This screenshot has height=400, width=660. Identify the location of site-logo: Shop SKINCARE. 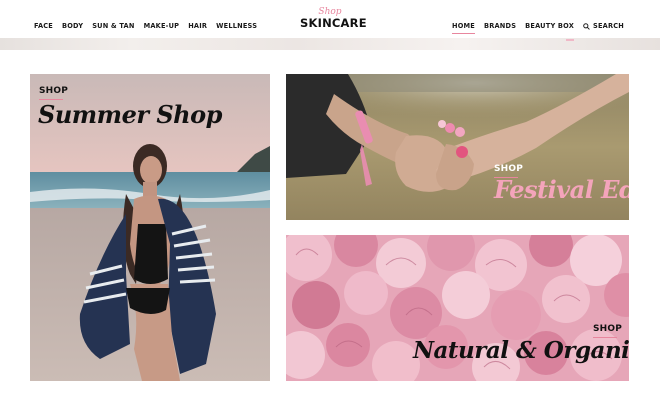
(333, 21).